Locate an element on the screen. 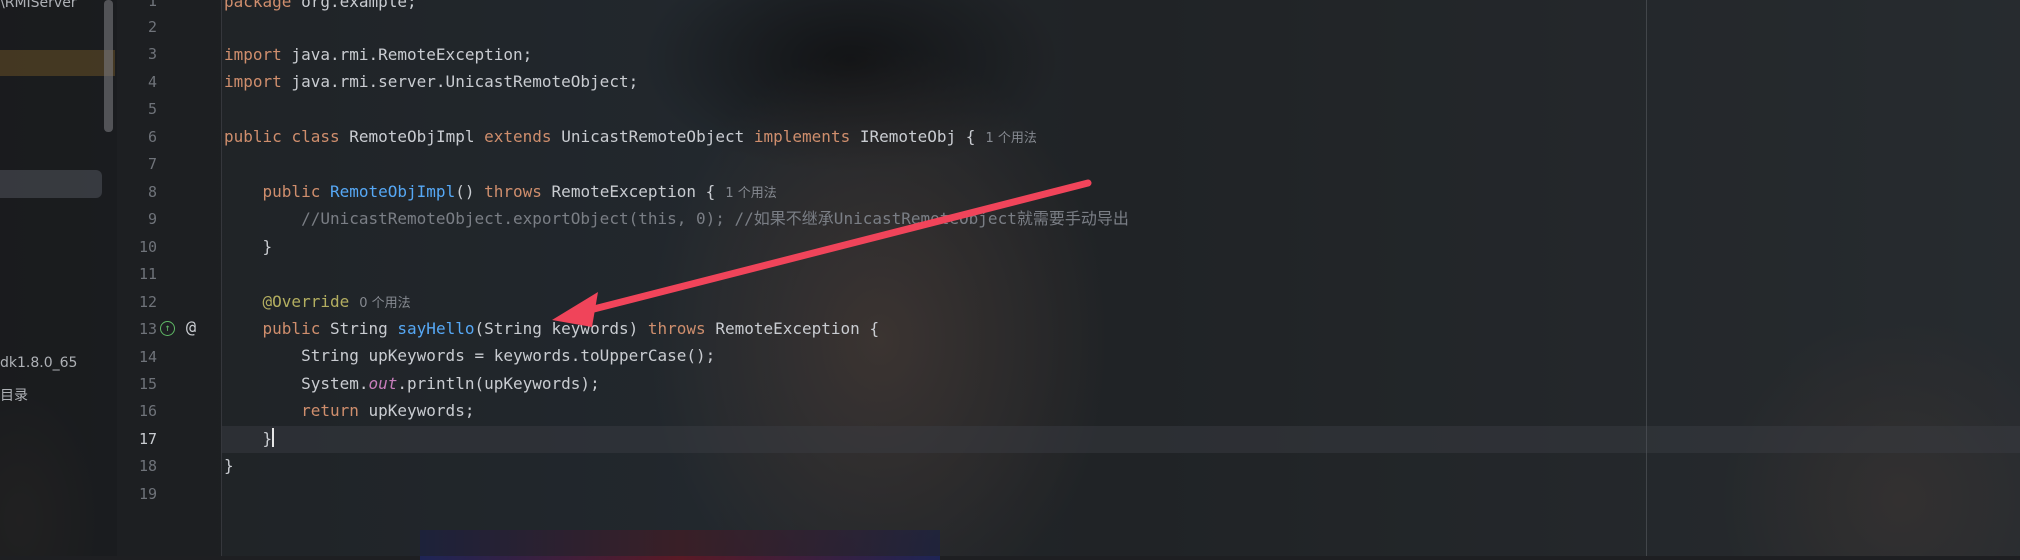 The width and height of the screenshot is (2020, 560). line-number: 12 is located at coordinates (147, 302).